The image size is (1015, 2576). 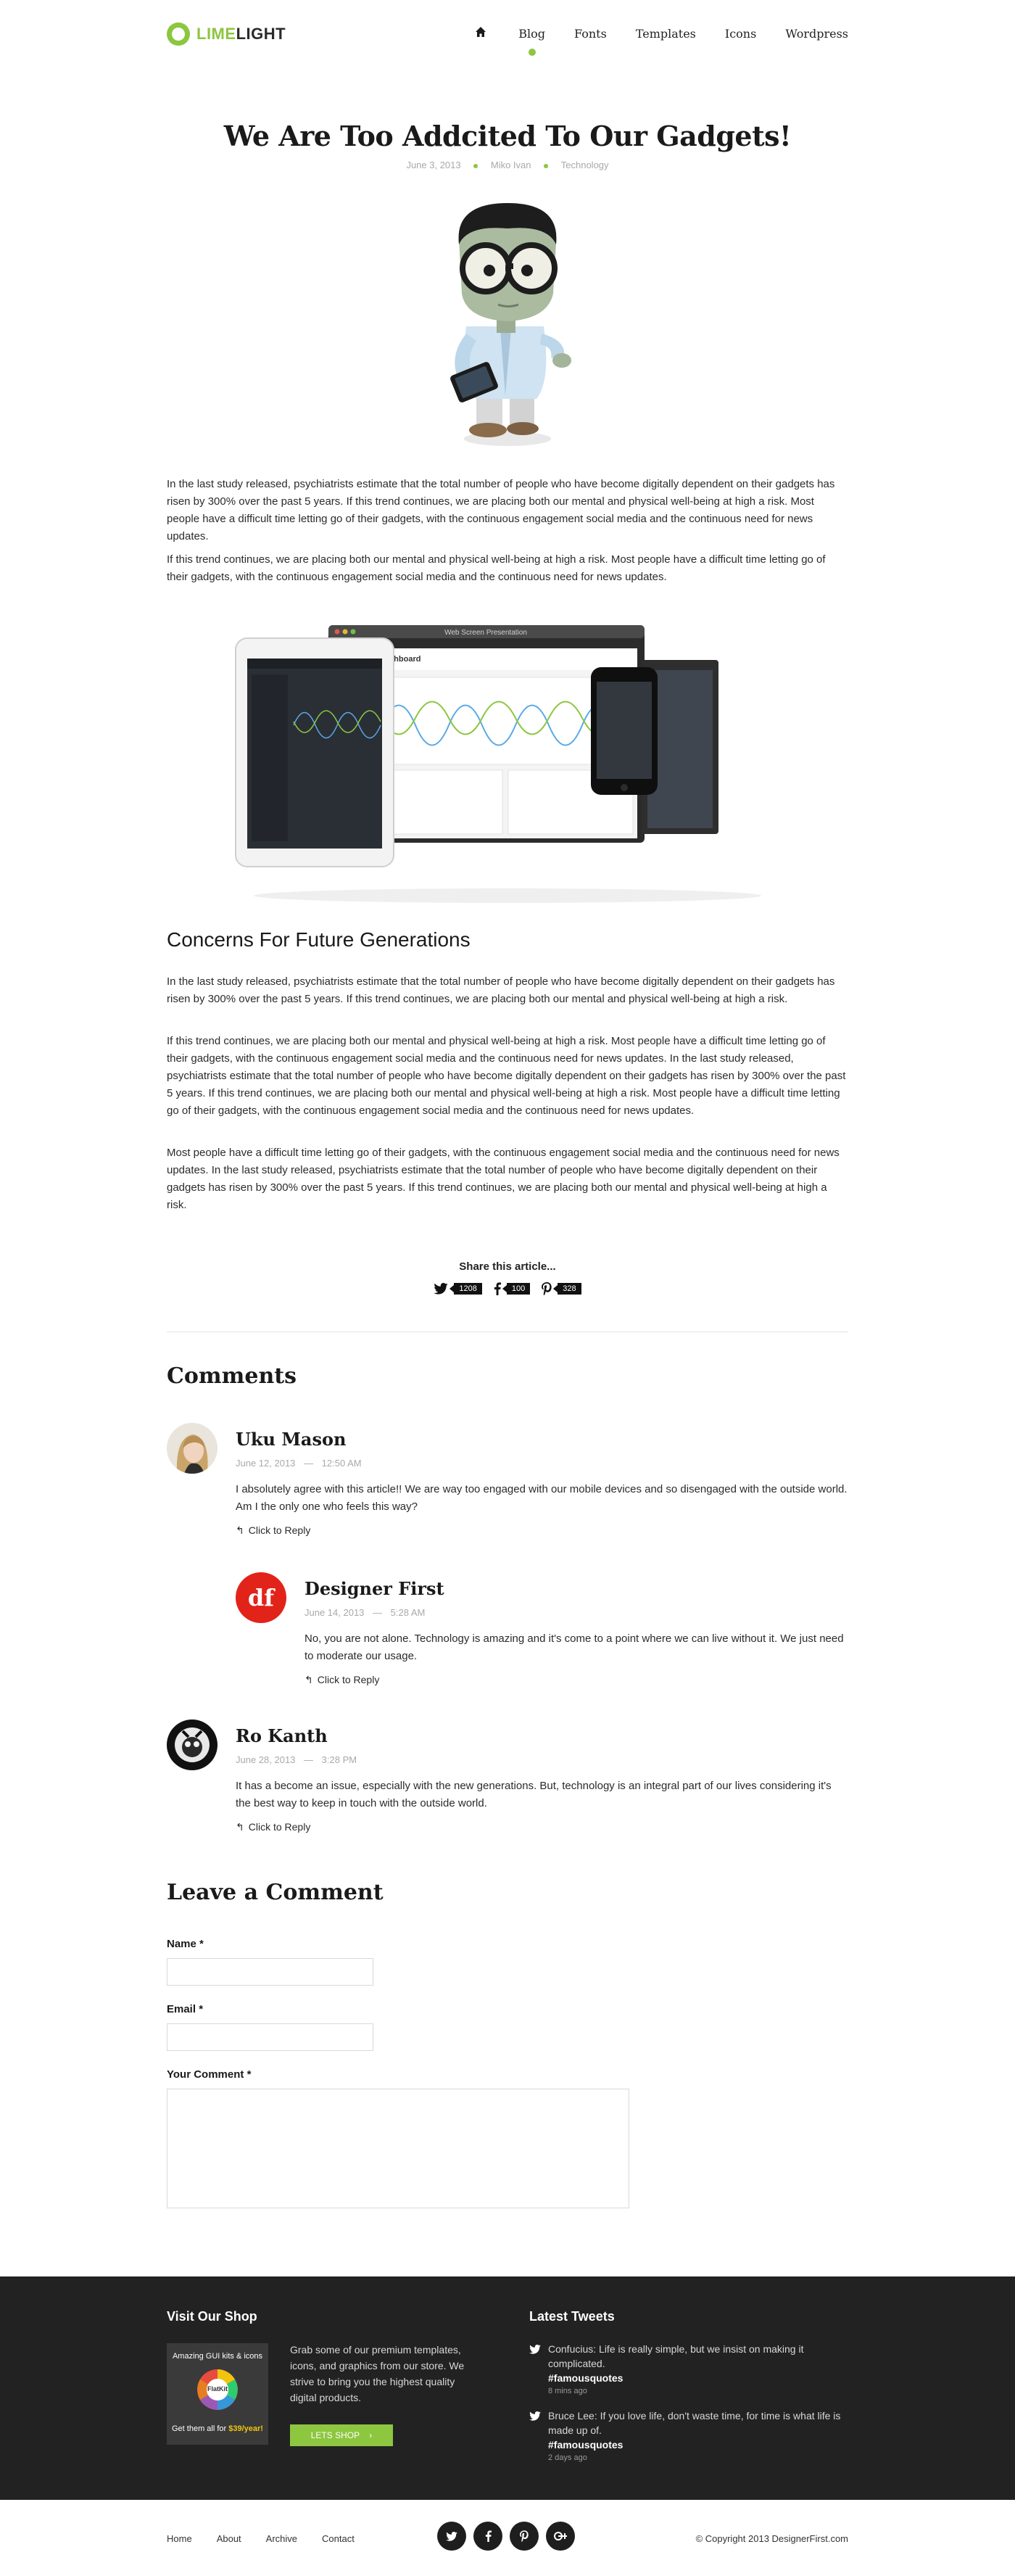 What do you see at coordinates (232, 1376) in the screenshot?
I see `comments-title: Comments` at bounding box center [232, 1376].